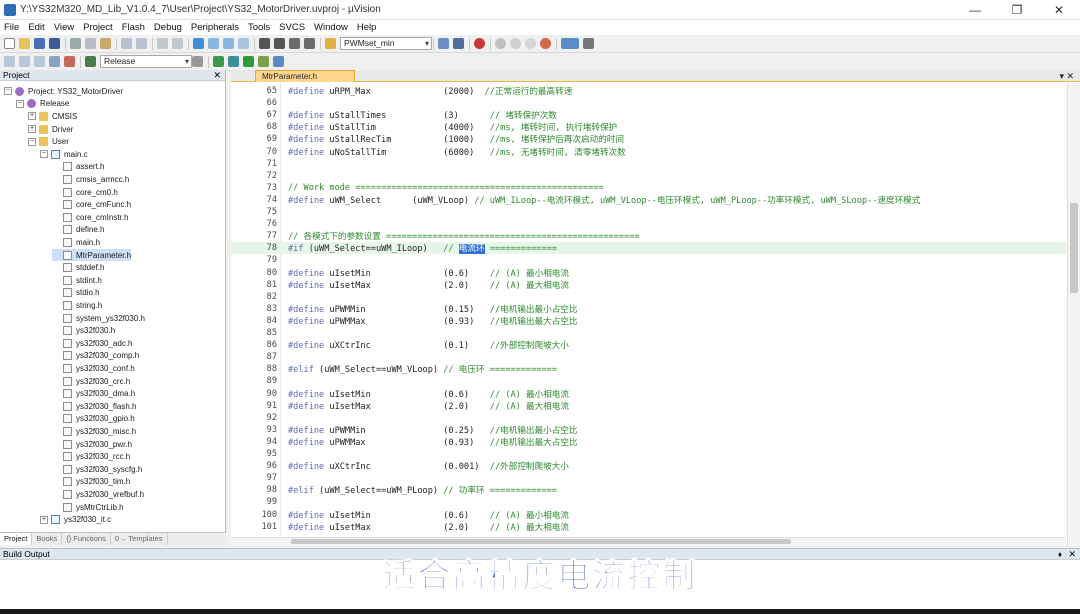 The height and width of the screenshot is (614, 1080). I want to click on code-line: 65 #define uRPM_Max (2000) //正常运行的最高转速, so click(648, 91).